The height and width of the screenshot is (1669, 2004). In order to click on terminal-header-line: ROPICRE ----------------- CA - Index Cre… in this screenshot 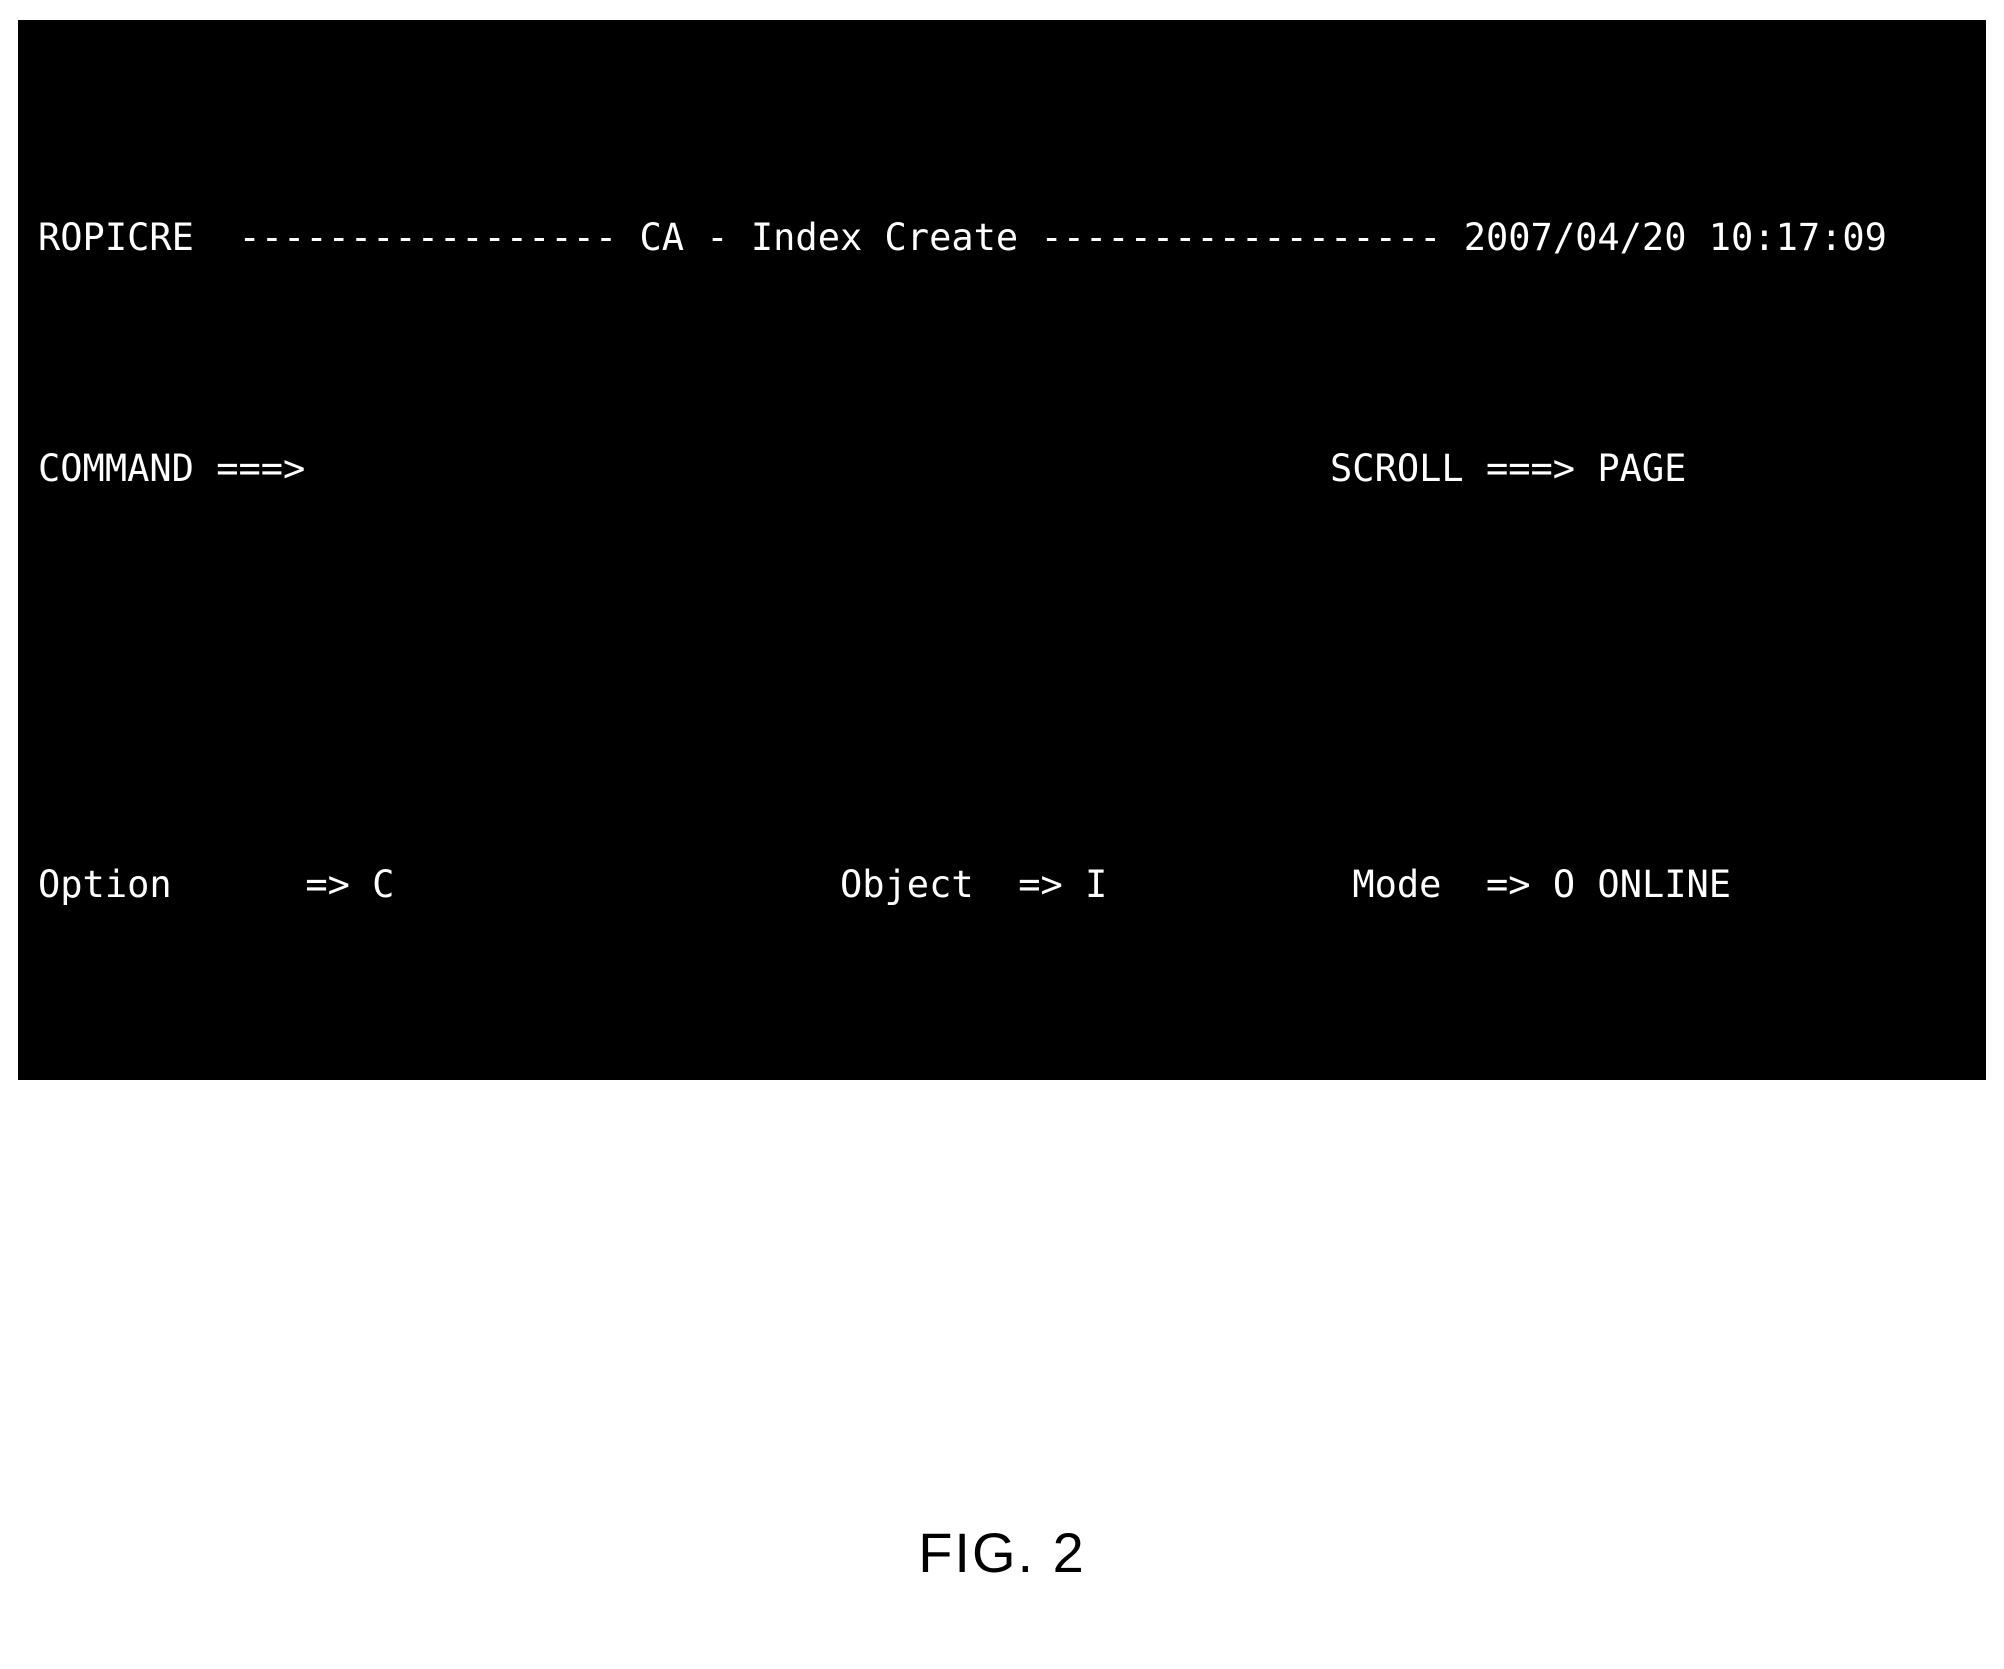, I will do `click(1003, 238)`.